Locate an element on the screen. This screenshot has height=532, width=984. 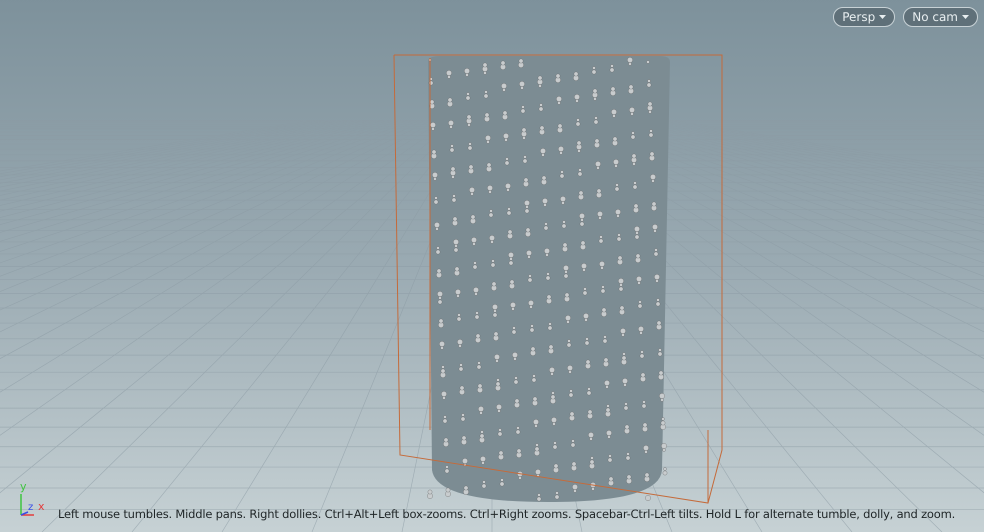
x-axis-label: x is located at coordinates (41, 506).